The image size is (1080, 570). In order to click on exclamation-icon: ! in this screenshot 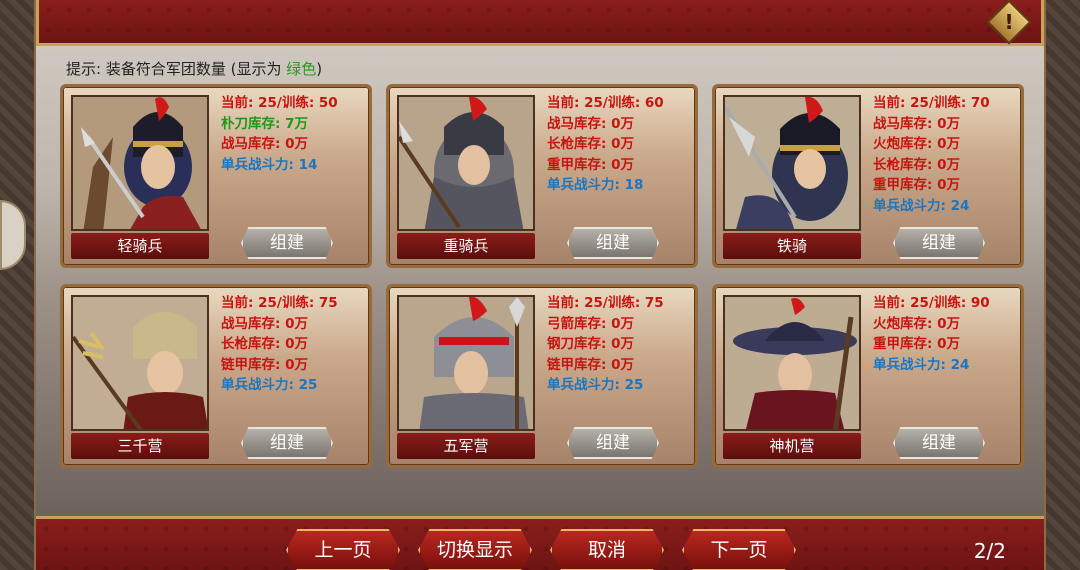, I will do `click(1009, 22)`.